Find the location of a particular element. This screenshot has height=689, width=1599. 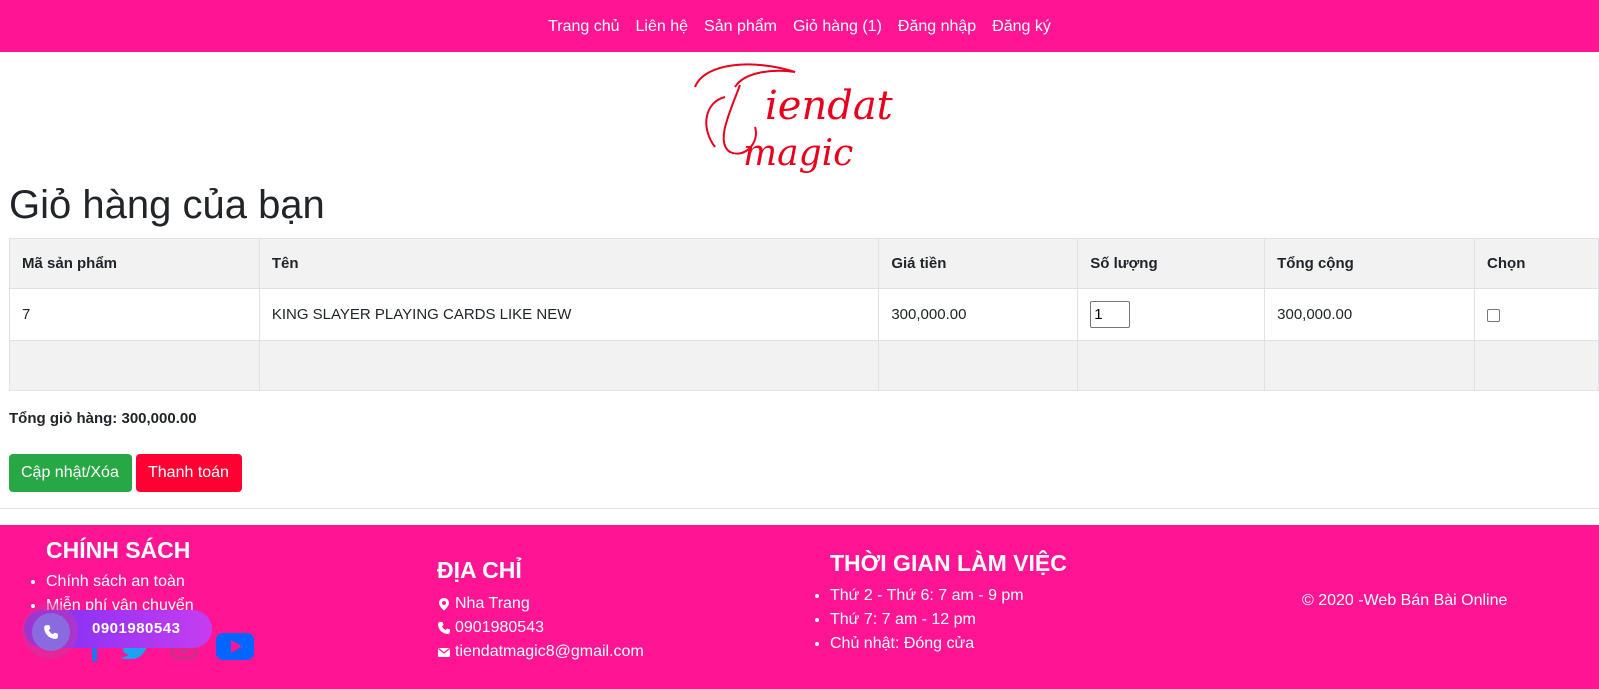

nav-contact-link: Liên hệ is located at coordinates (662, 27).